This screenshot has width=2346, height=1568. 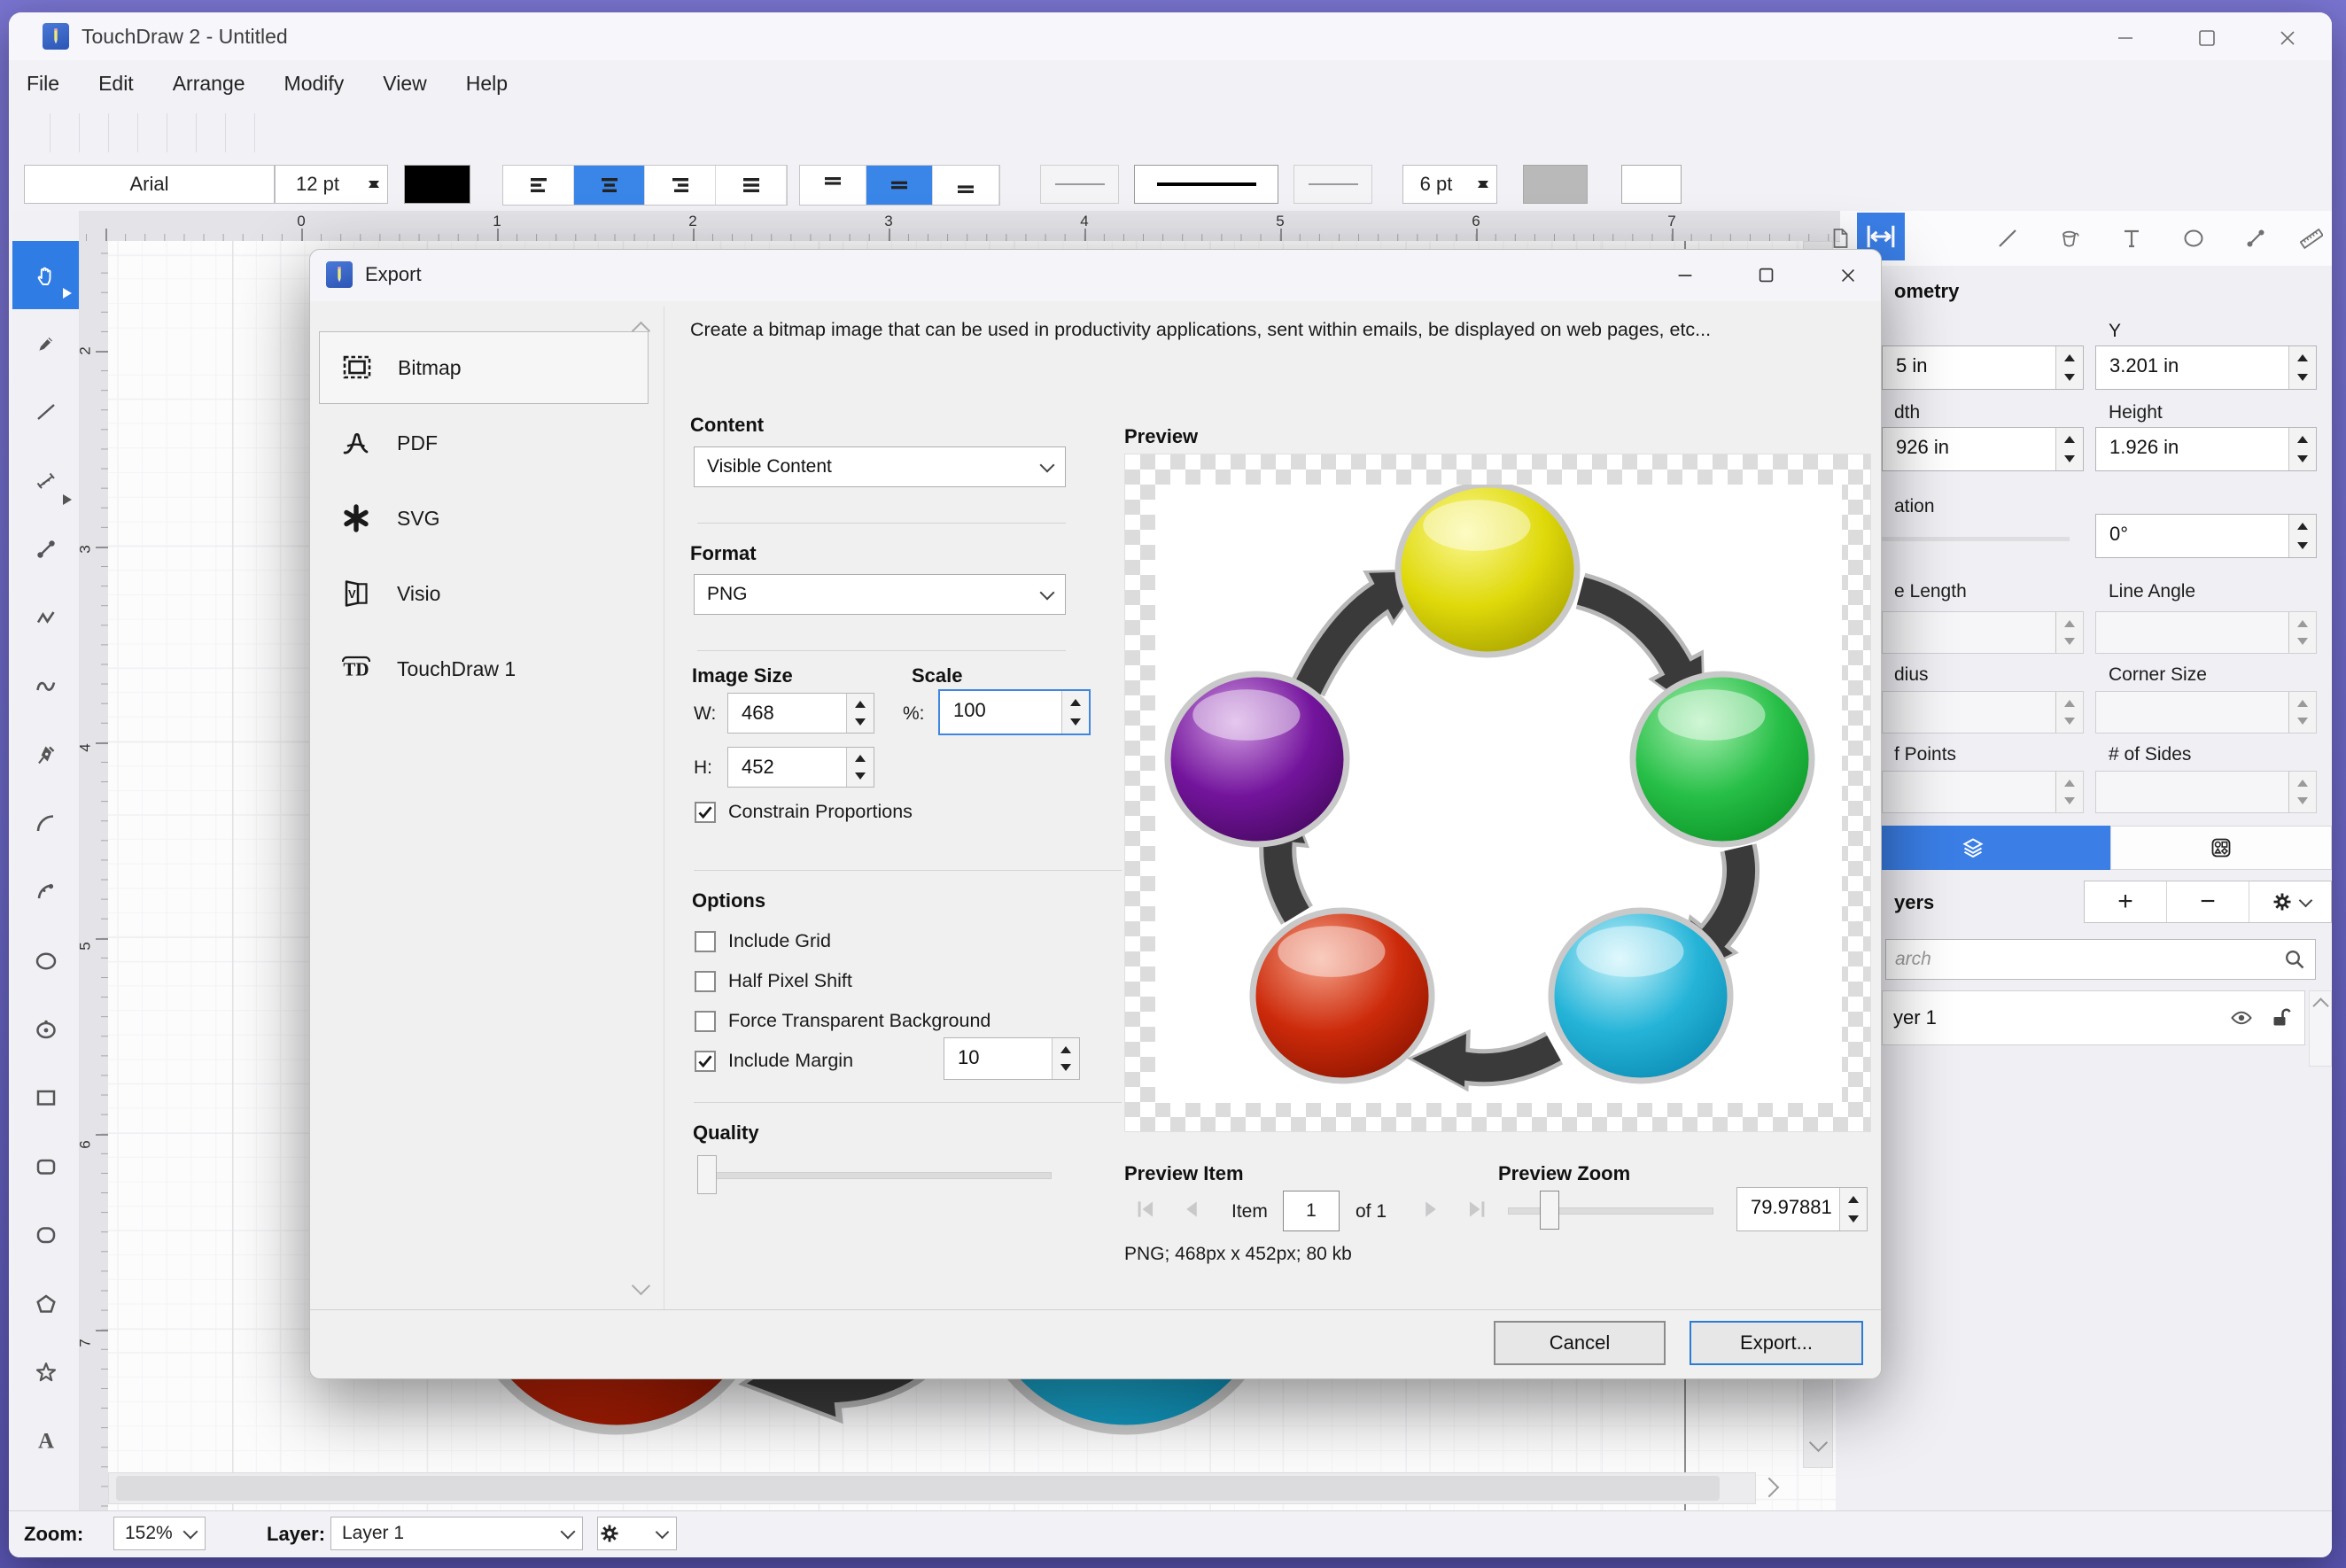 I want to click on preview-zoom-input: 79.97881, so click(x=1802, y=1209).